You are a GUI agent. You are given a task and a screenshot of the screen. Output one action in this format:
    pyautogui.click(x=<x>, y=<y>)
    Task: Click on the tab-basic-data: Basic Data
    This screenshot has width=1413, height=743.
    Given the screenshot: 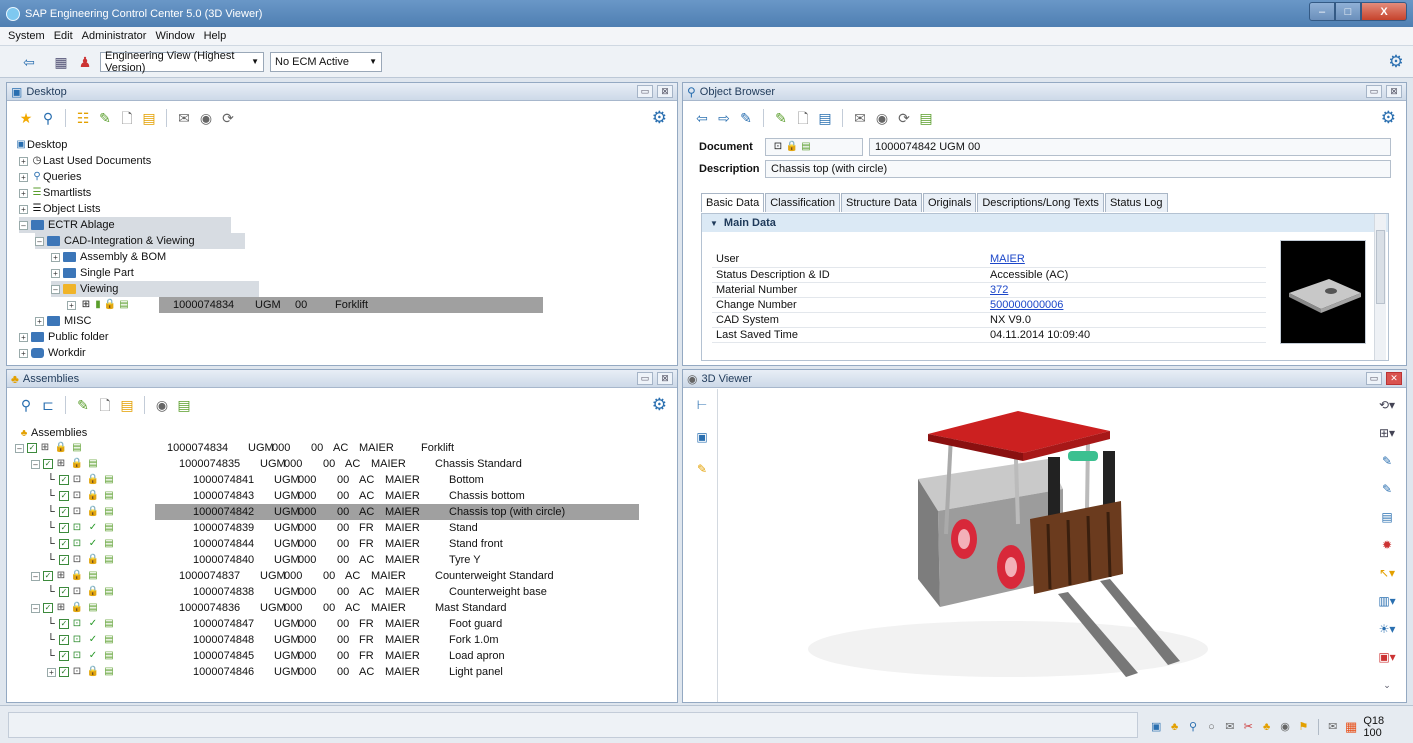 What is the action you would take?
    pyautogui.click(x=733, y=202)
    